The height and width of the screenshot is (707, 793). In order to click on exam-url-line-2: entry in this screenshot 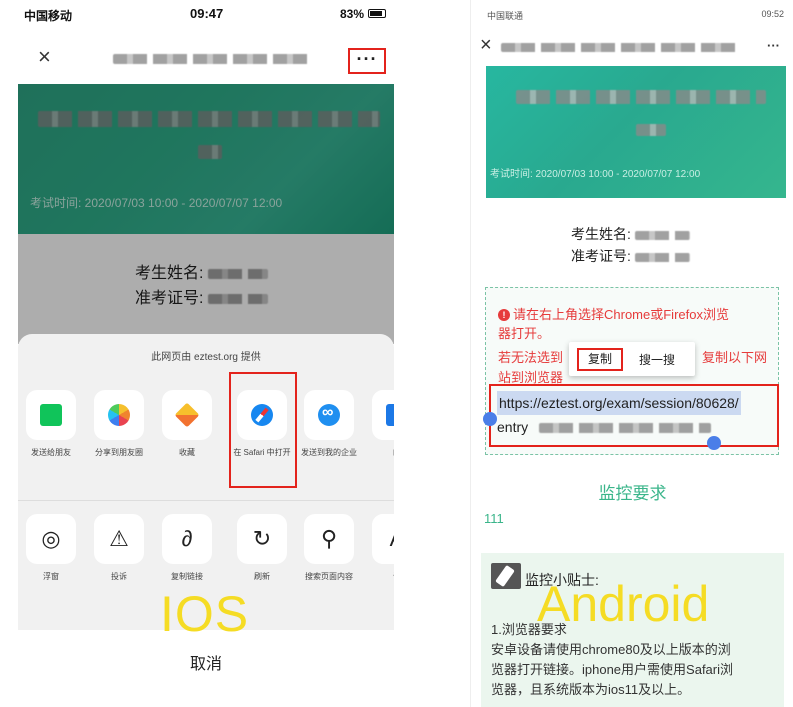, I will do `click(512, 427)`.